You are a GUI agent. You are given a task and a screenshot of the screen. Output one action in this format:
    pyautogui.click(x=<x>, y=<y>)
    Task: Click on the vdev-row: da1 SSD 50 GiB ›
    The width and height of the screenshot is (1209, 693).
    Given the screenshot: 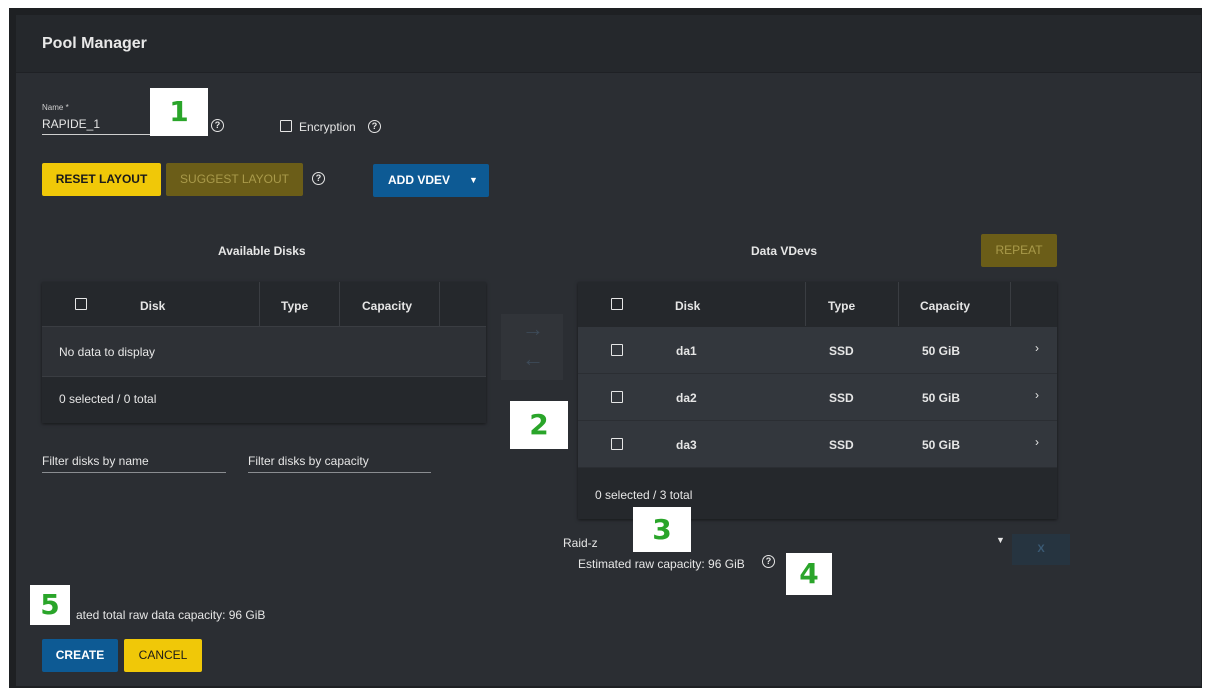 What is the action you would take?
    pyautogui.click(x=817, y=350)
    